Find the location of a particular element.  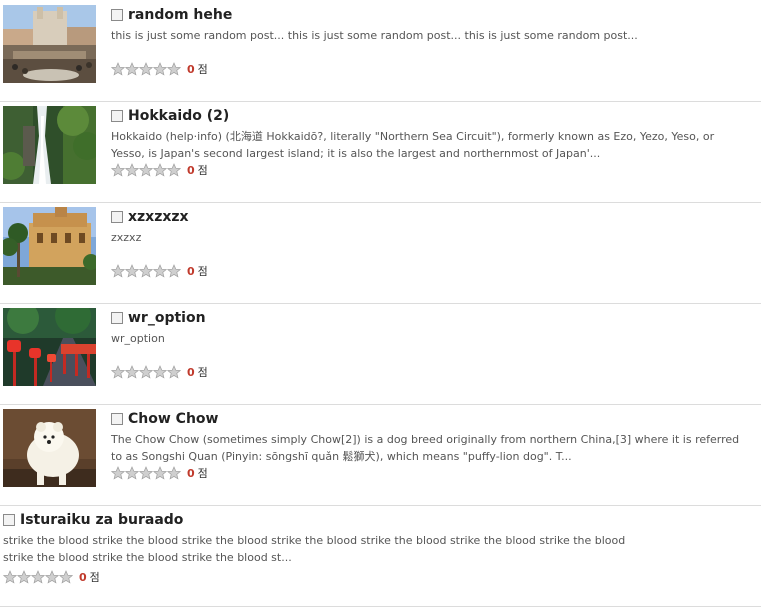

post-title: Chow Chow is located at coordinates (173, 419).